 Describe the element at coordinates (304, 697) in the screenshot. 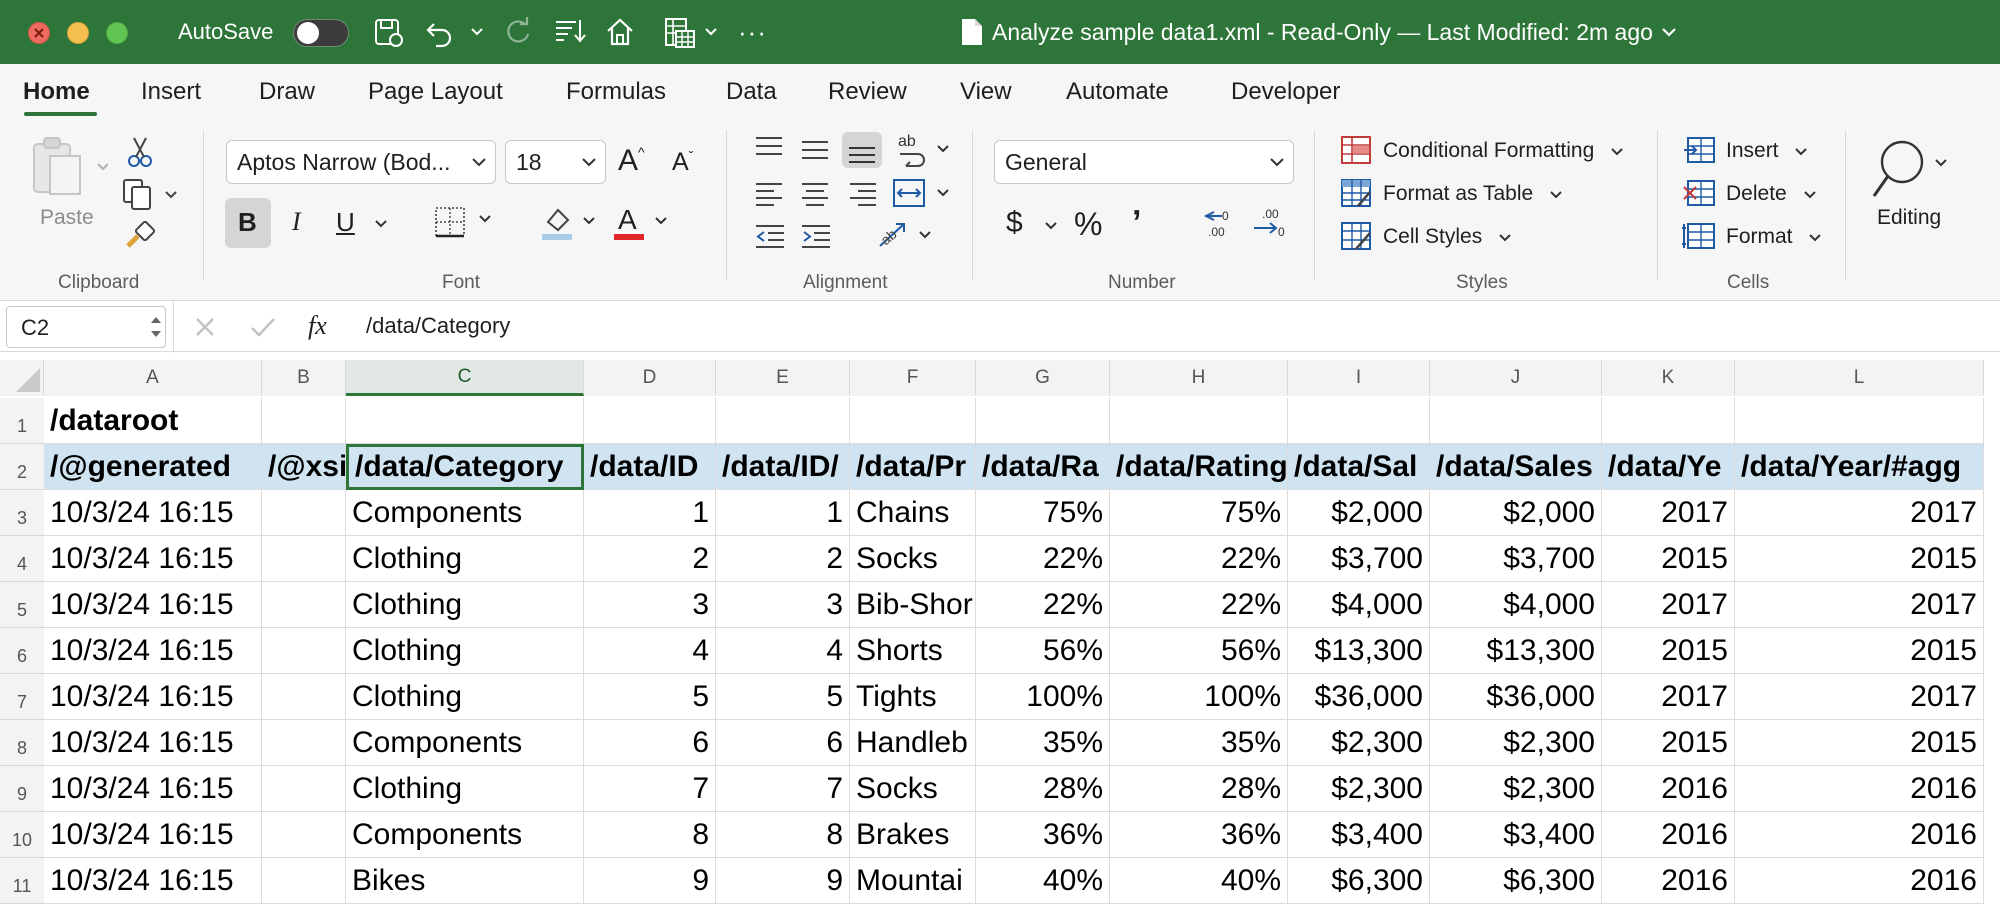

I see `cell-b7` at that location.